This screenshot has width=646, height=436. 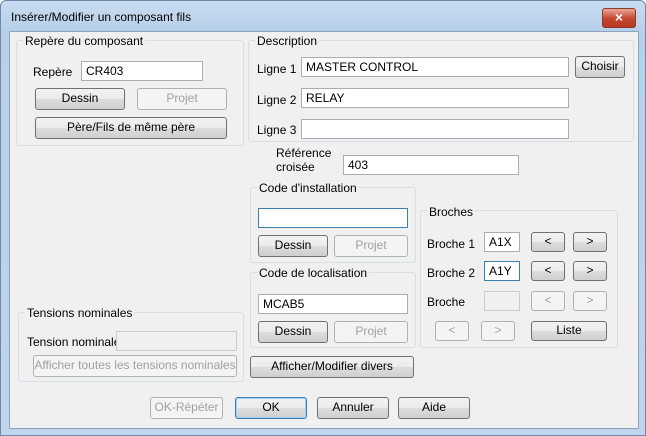 I want to click on close-icon: ×, so click(x=619, y=17).